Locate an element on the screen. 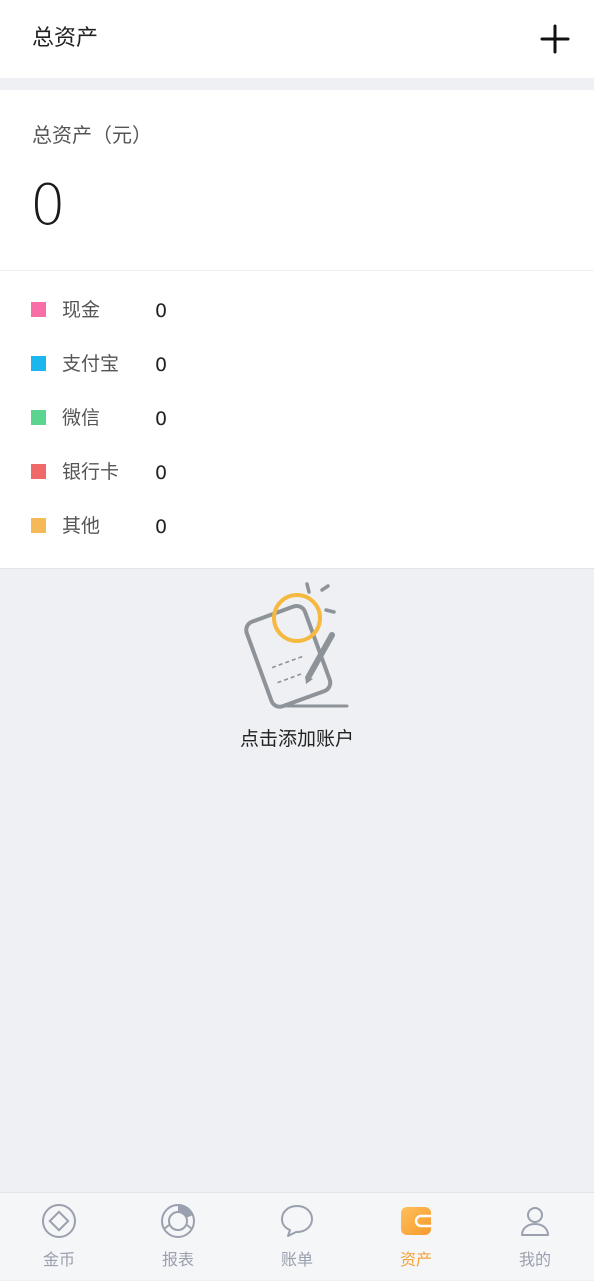  add-account-button is located at coordinates (555, 39).